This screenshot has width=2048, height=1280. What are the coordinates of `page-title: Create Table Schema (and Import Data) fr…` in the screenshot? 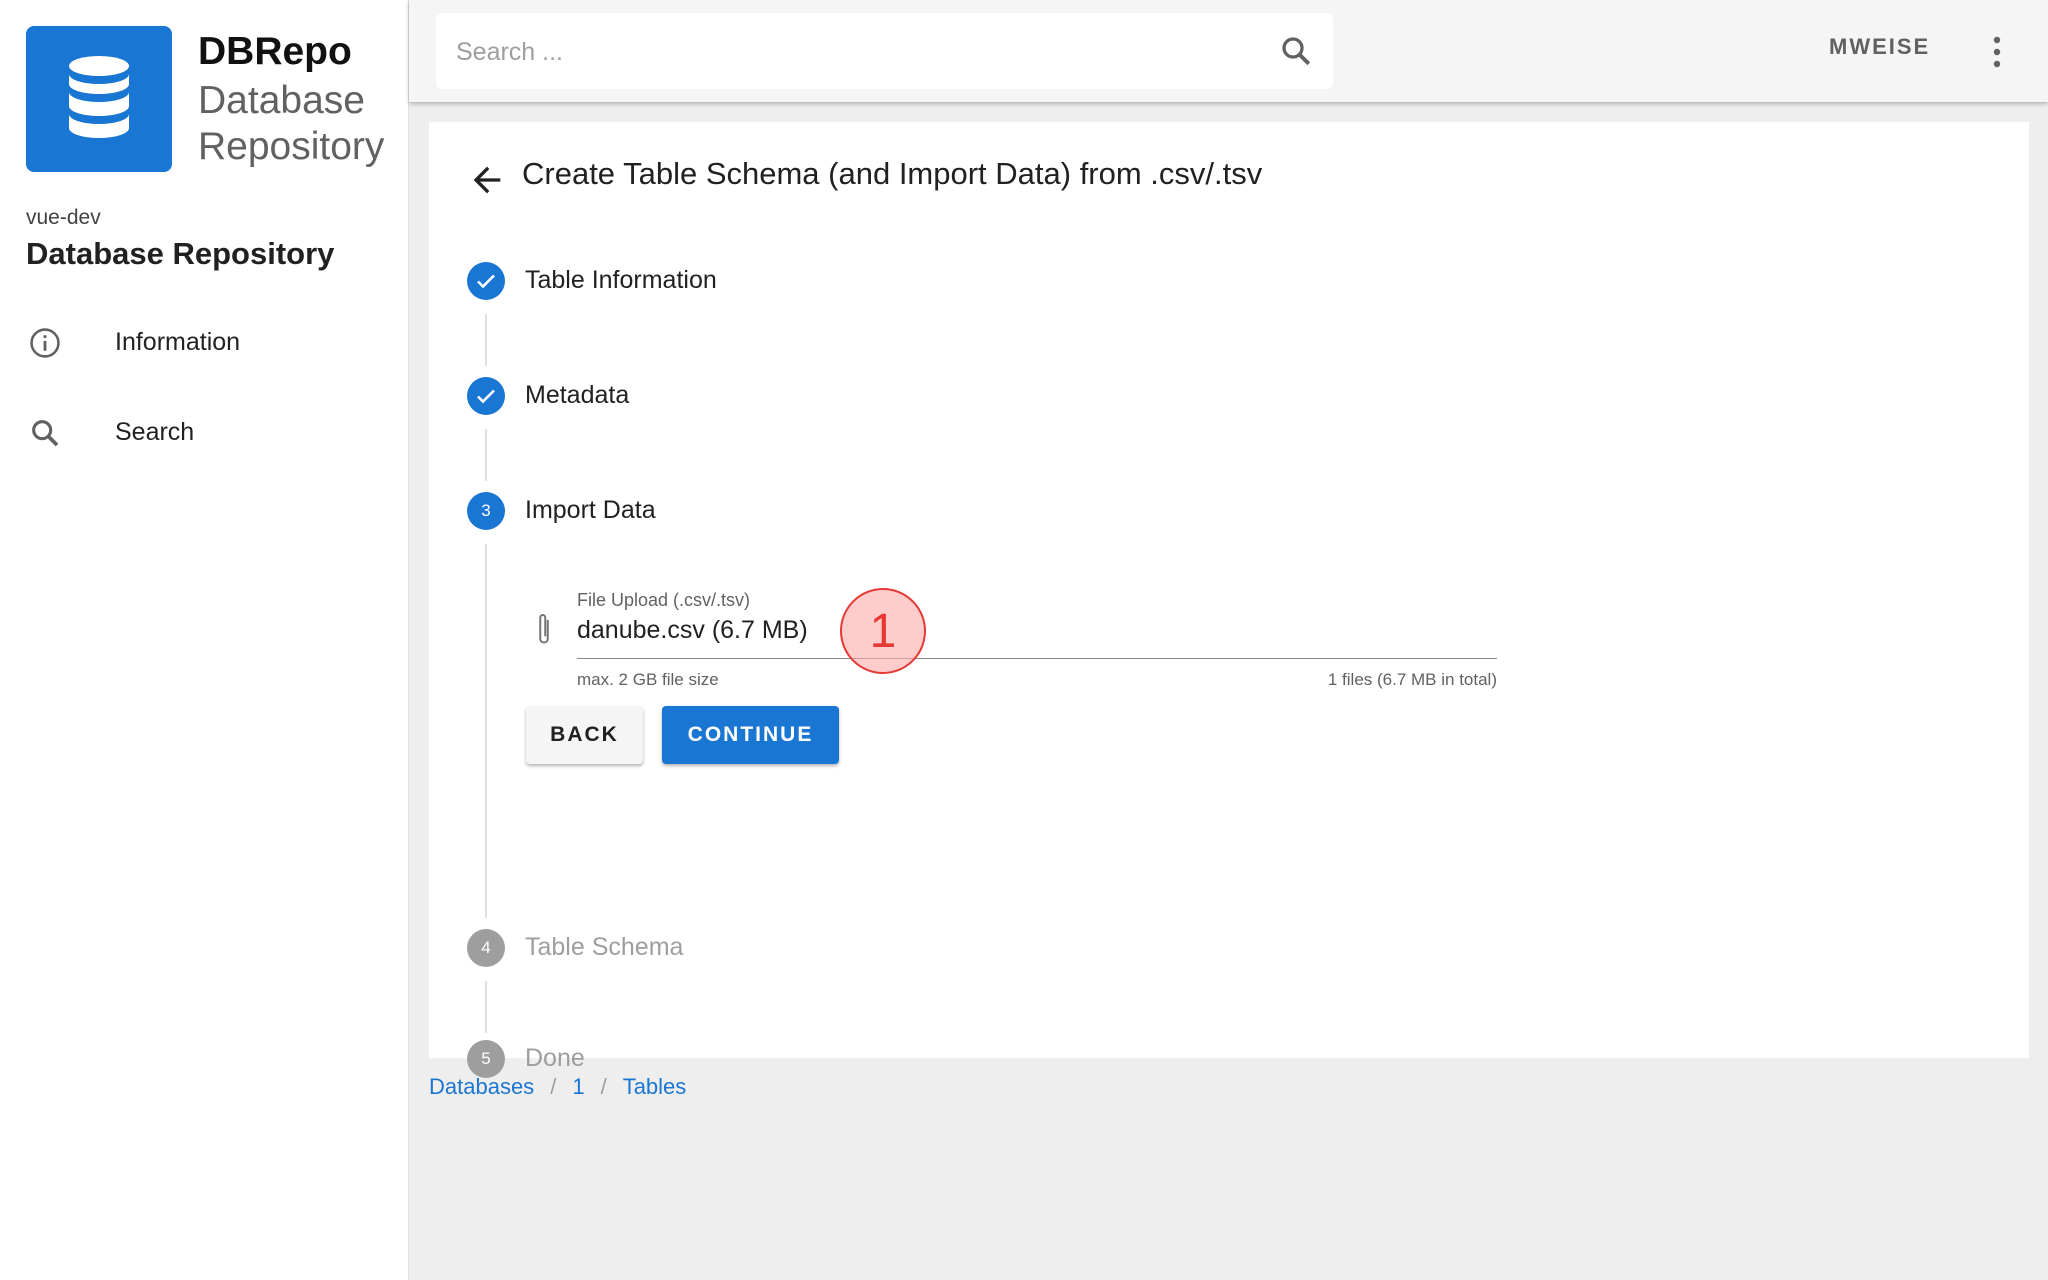 It's located at (892, 173).